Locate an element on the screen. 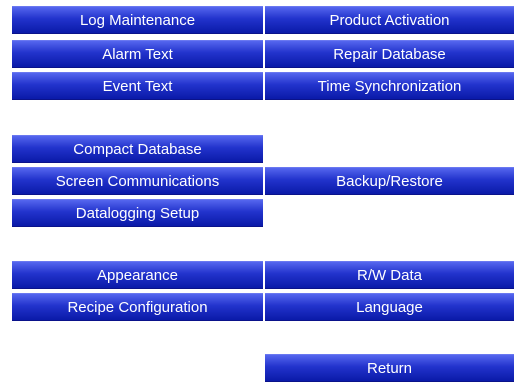  rw-data-button: R/W Data is located at coordinates (389, 275).